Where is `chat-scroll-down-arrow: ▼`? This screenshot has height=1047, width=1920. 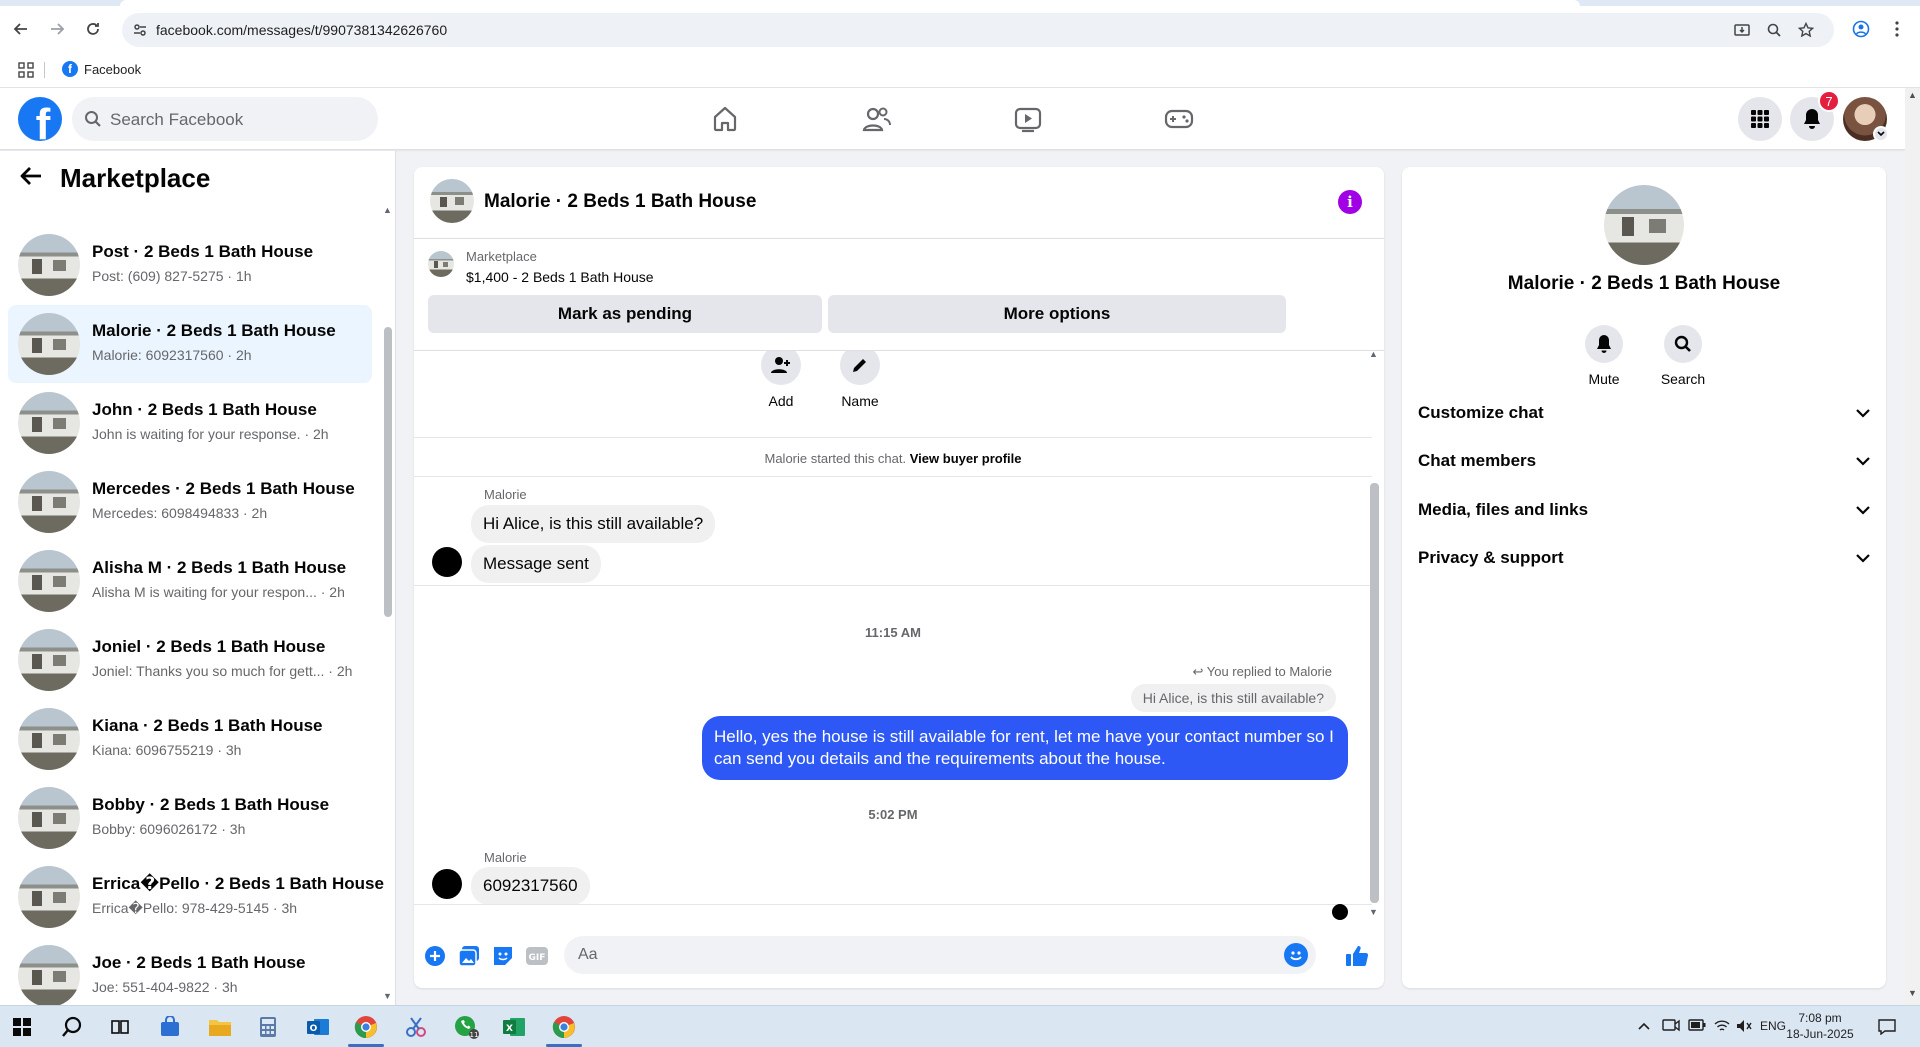
chat-scroll-down-arrow: ▼ is located at coordinates (1373, 912).